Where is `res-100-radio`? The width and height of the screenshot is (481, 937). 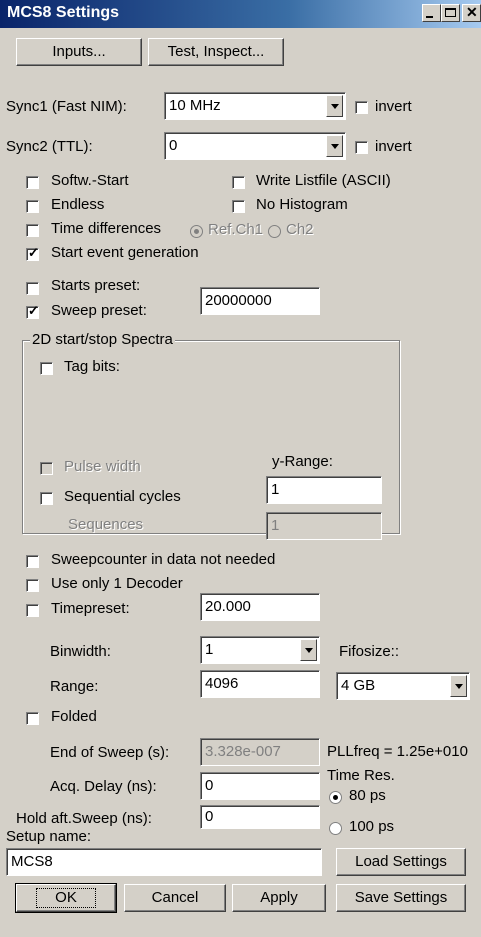 res-100-radio is located at coordinates (335, 828).